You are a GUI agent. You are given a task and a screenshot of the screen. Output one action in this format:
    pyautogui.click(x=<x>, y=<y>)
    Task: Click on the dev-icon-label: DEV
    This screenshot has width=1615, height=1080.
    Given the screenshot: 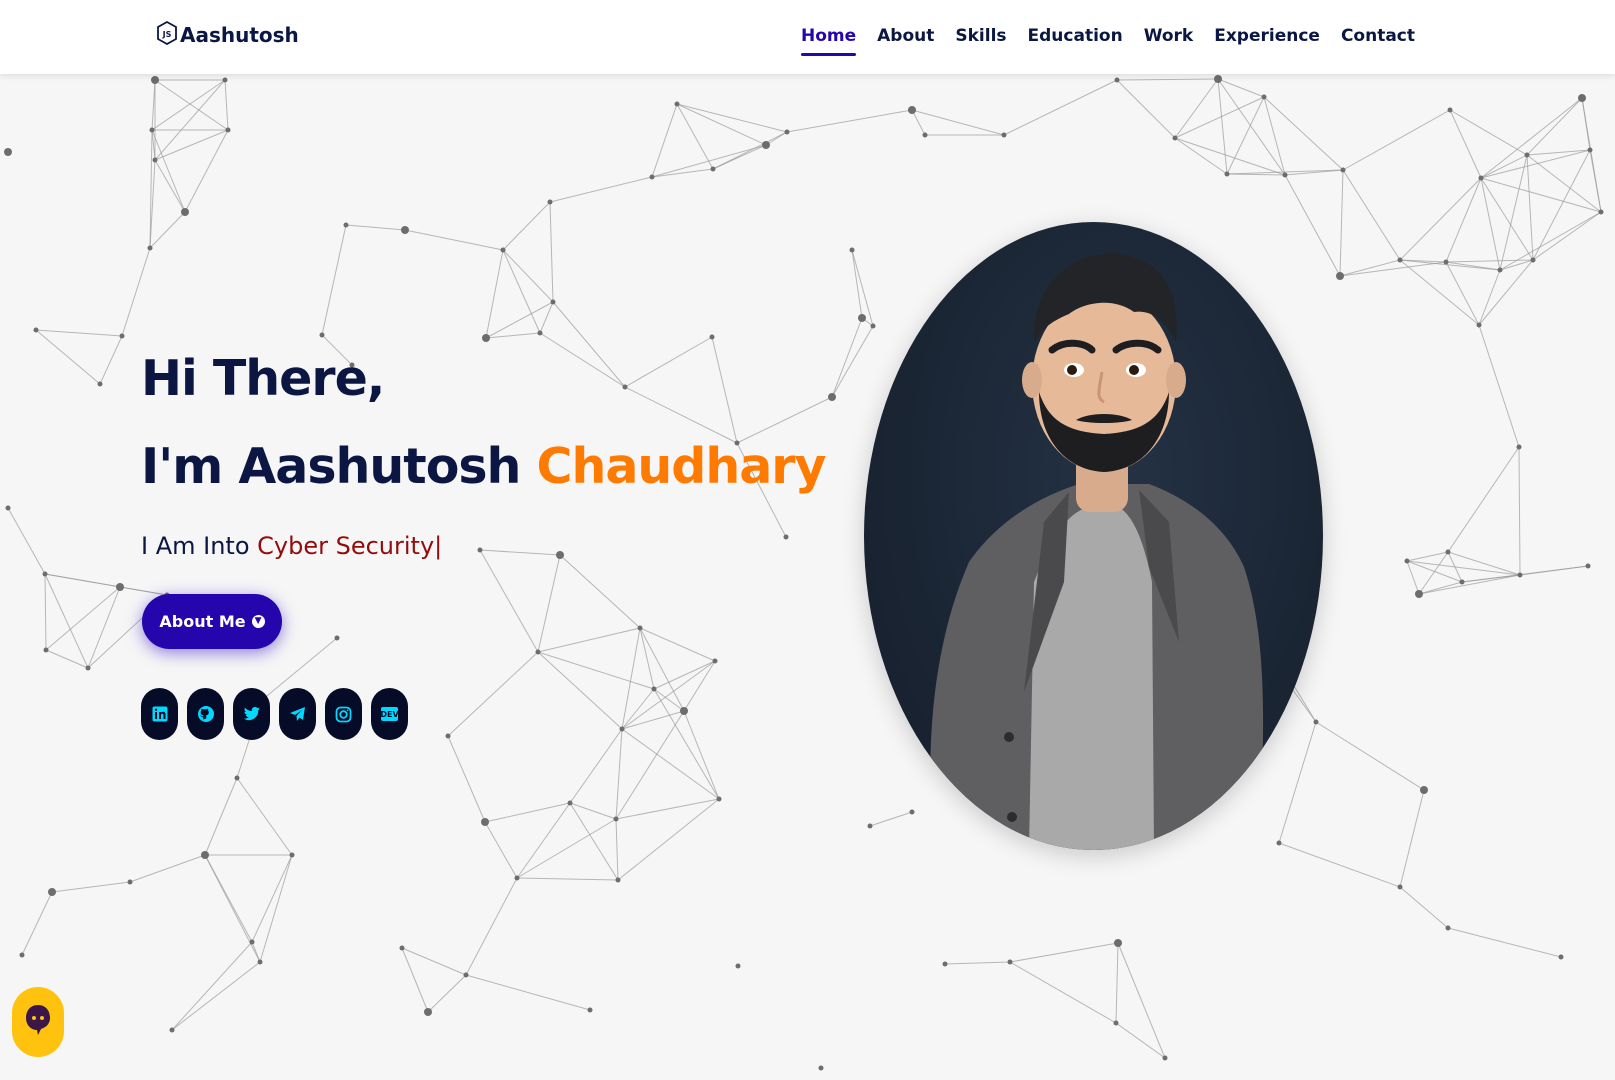 What is the action you would take?
    pyautogui.click(x=389, y=714)
    